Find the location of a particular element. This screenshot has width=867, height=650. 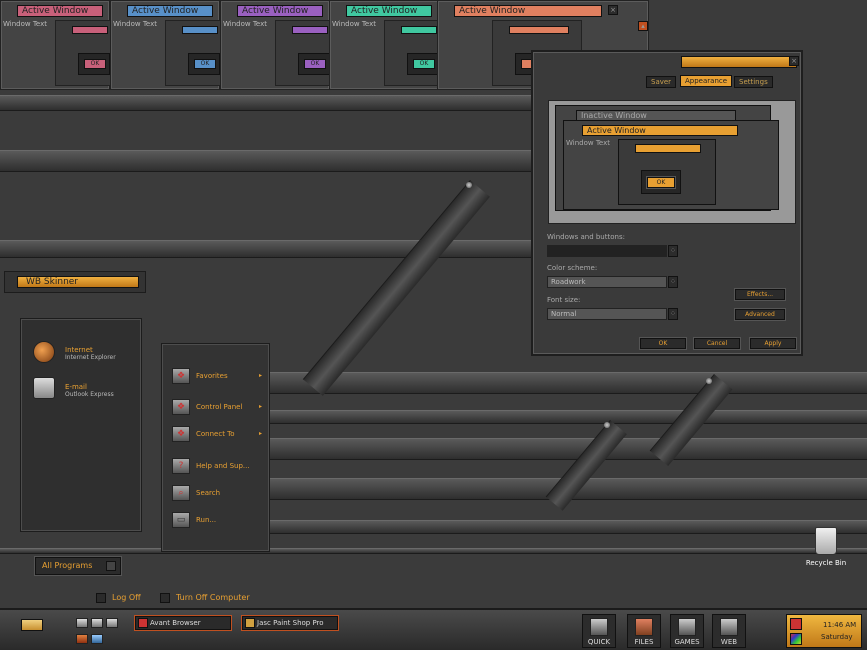

recycle-bin-icon is located at coordinates (826, 541).